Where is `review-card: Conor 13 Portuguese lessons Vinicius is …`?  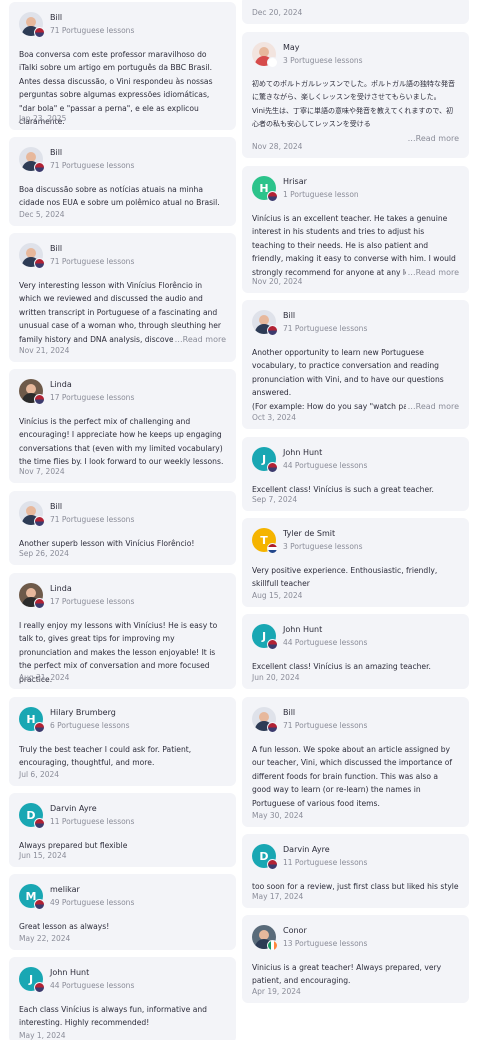
review-card: Conor 13 Portuguese lessons Vinicius is … is located at coordinates (355, 959).